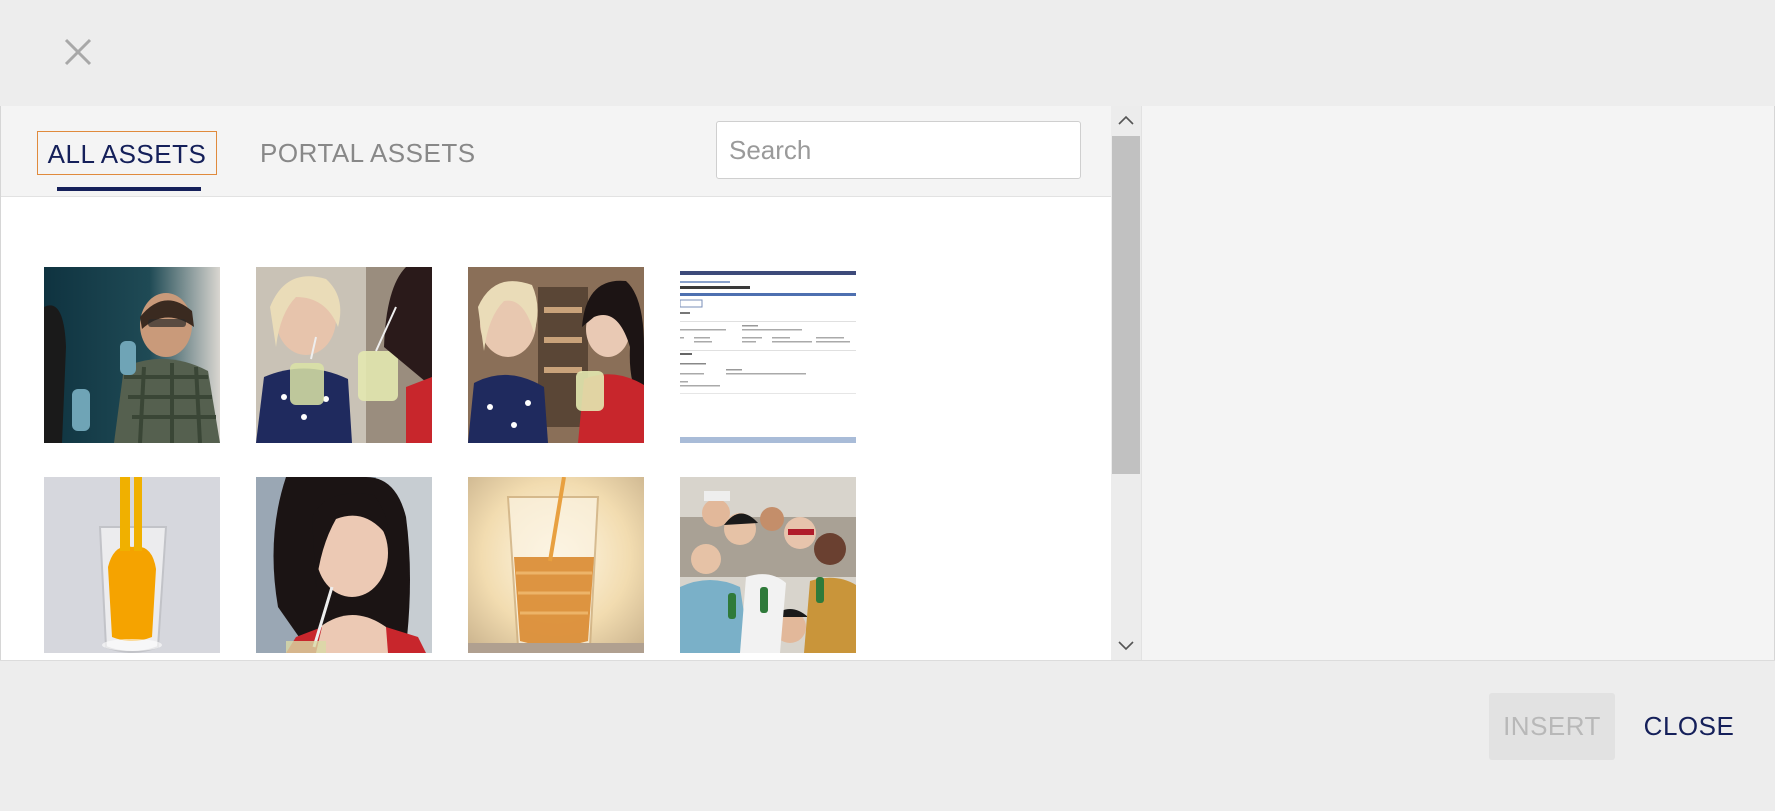  I want to click on active-tab-indicator, so click(129, 189).